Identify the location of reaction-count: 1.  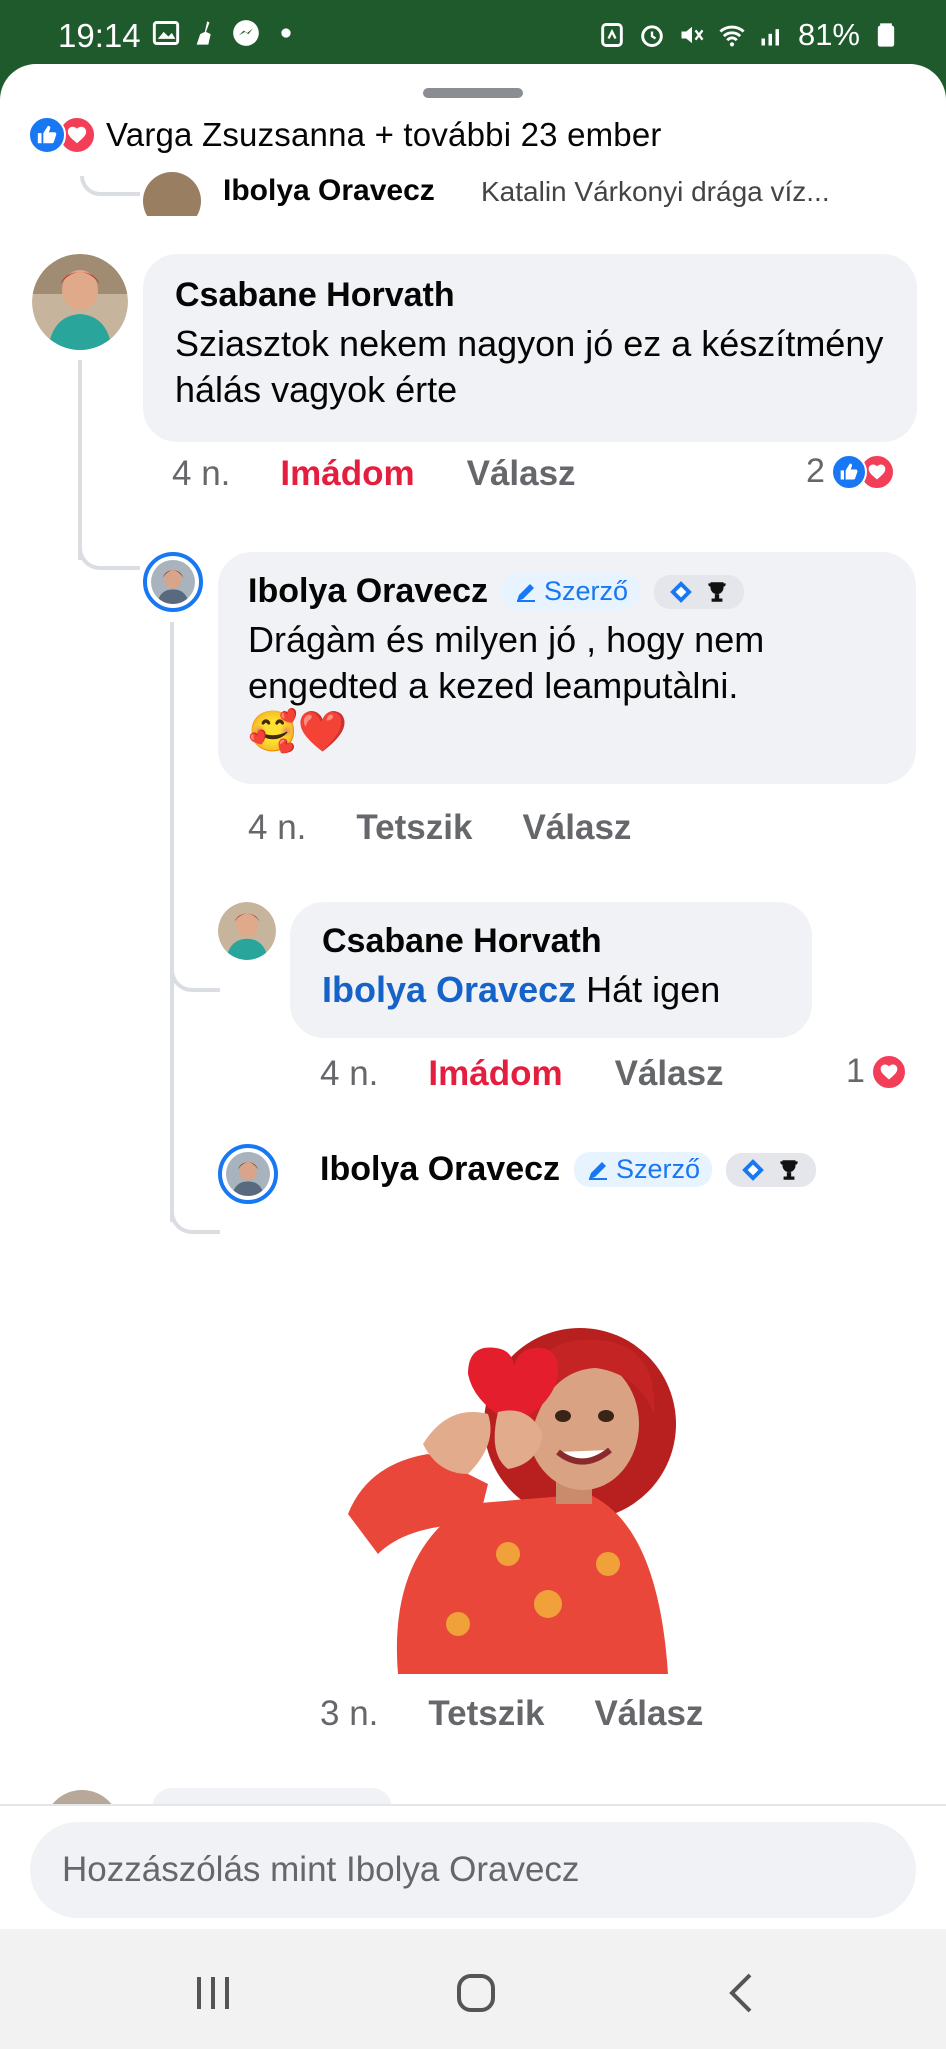
(876, 1071).